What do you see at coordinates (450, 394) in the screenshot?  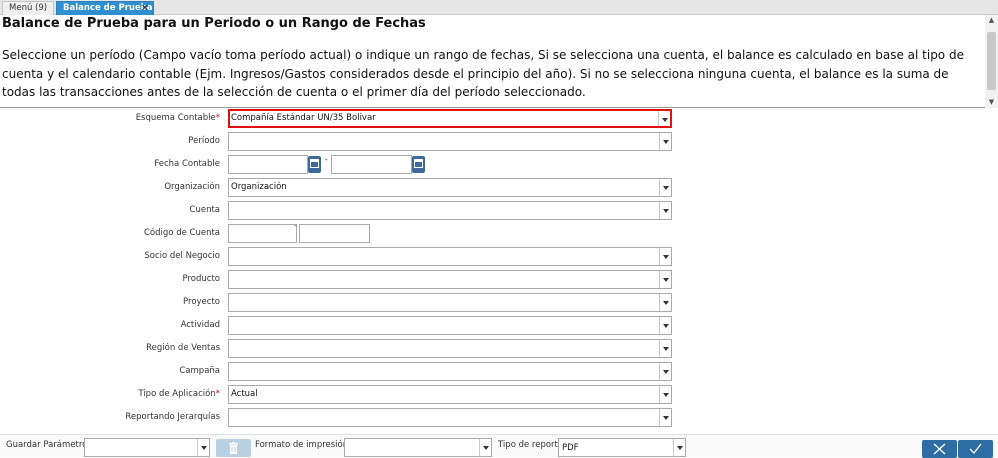 I see `tipo-aplicacion-select: Actual` at bounding box center [450, 394].